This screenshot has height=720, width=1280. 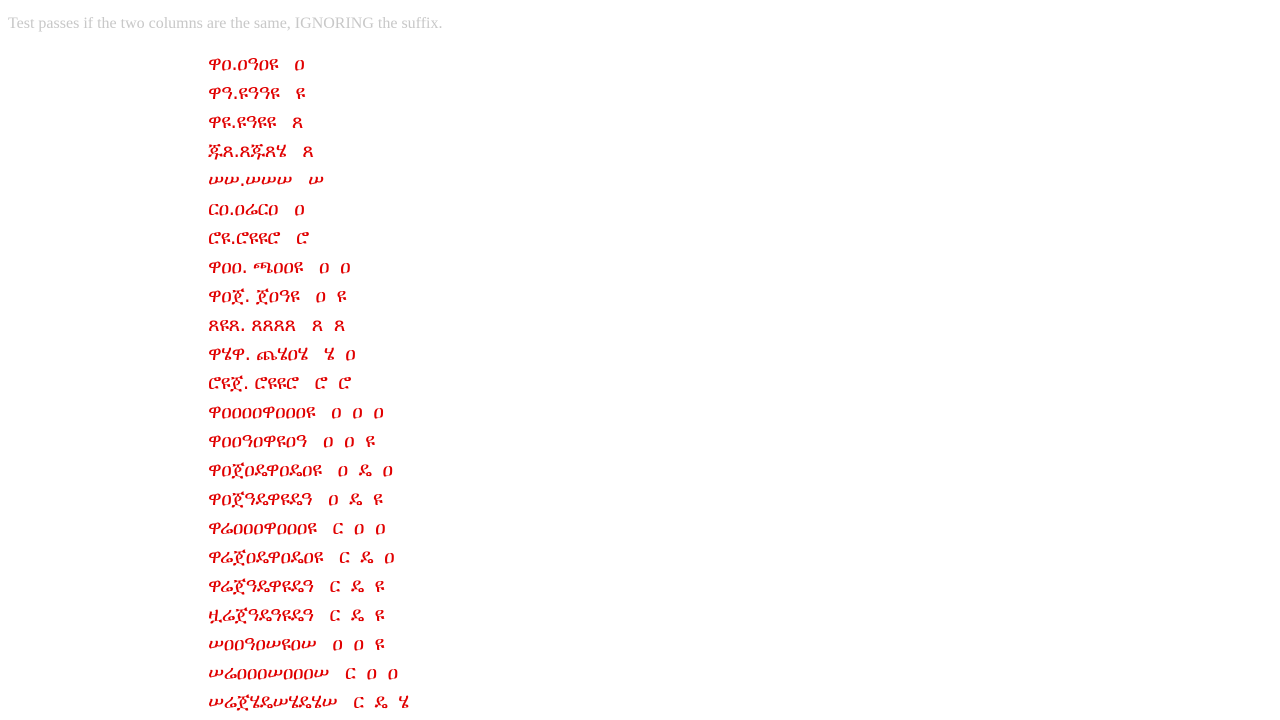 I want to click on glyph-row: ዋሬጀዐዴዋዐዴዐዩ ር ዴ ዐ, so click(x=368, y=556).